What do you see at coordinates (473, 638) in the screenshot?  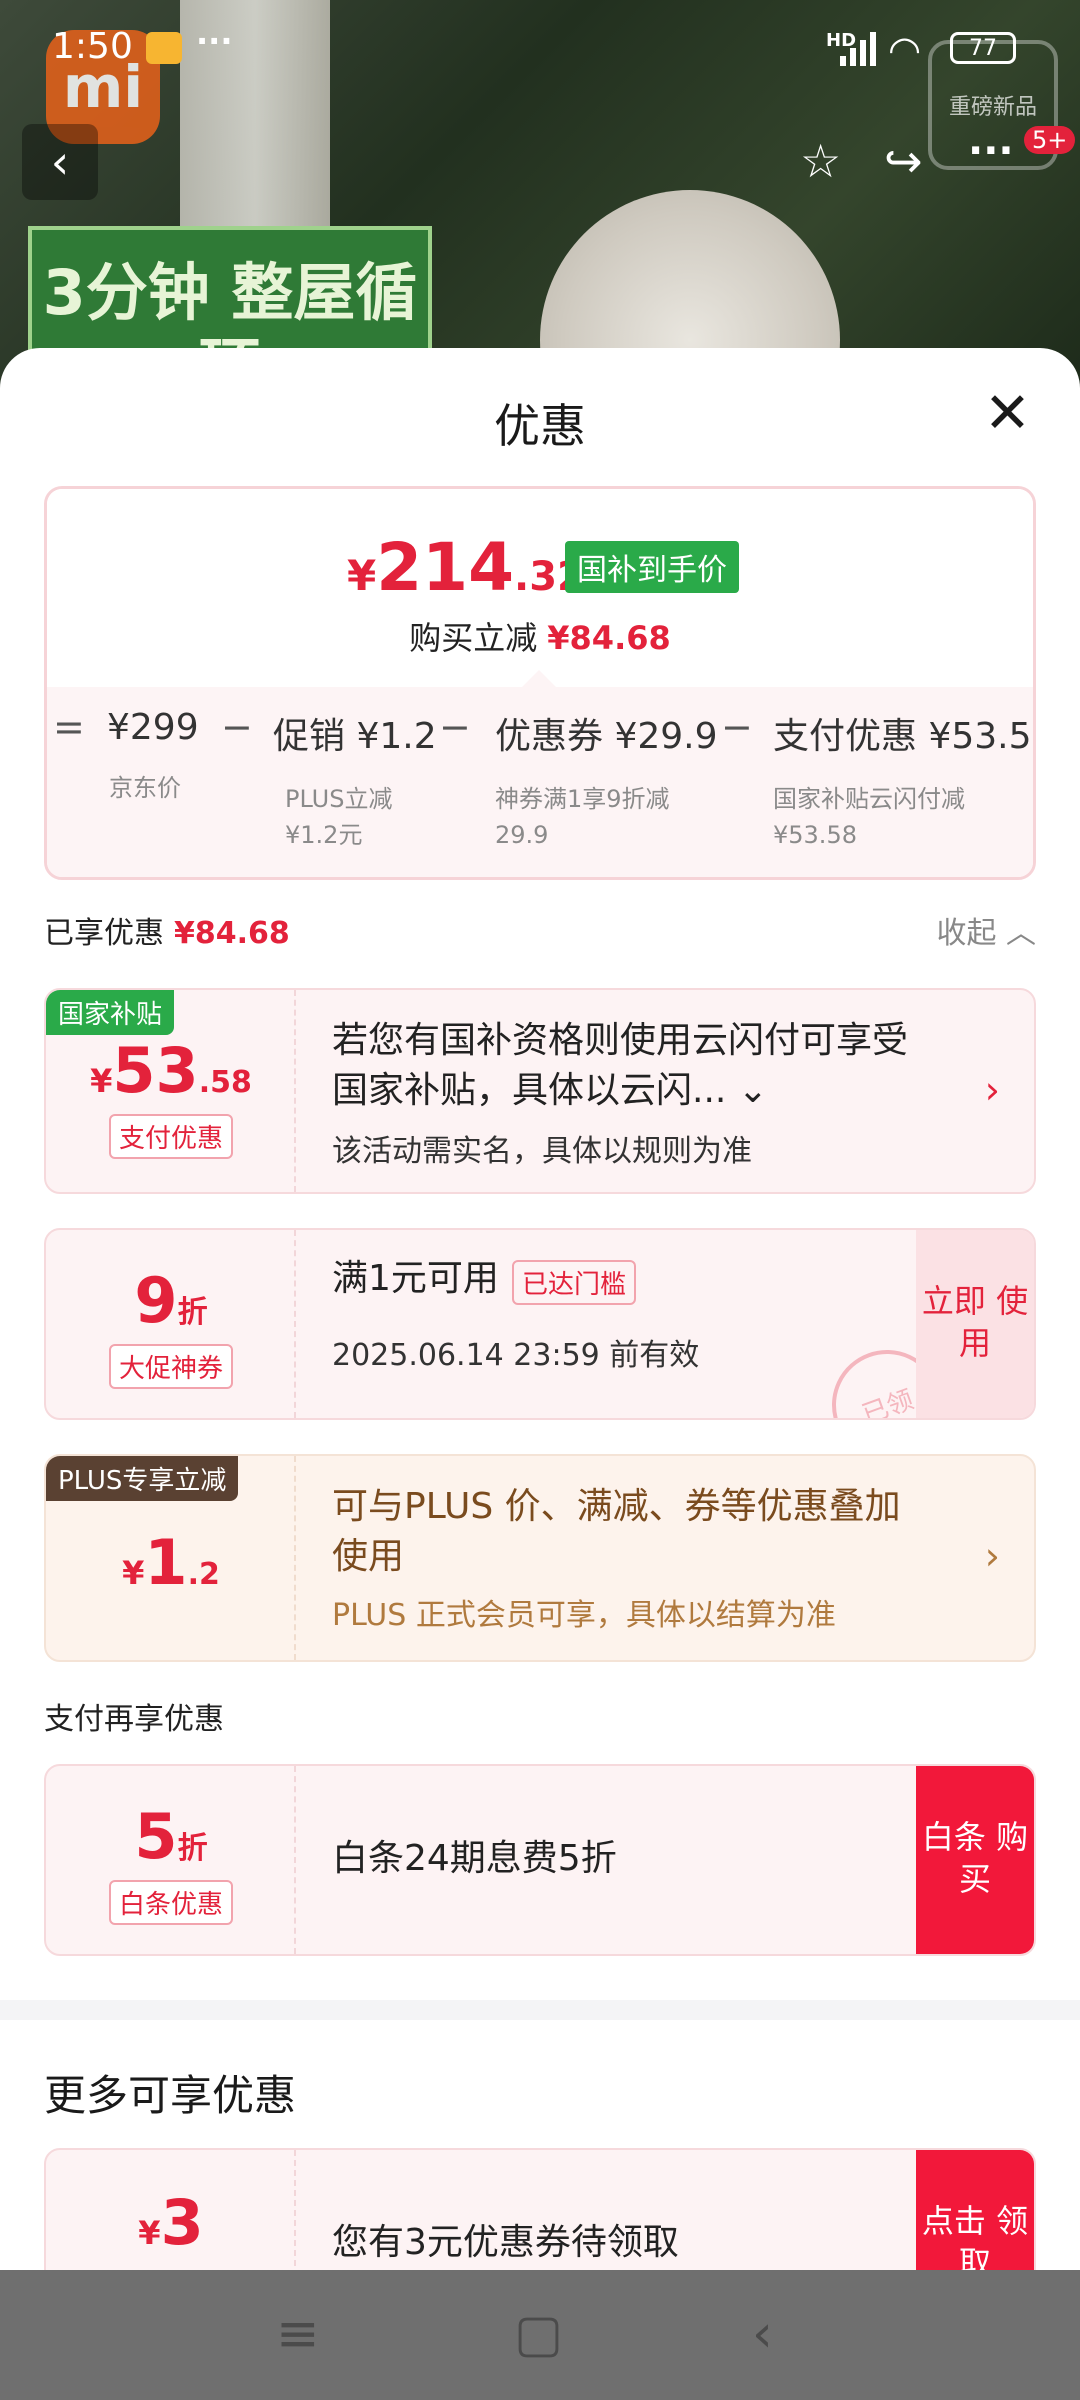 I see `reduction-label: 购买立减` at bounding box center [473, 638].